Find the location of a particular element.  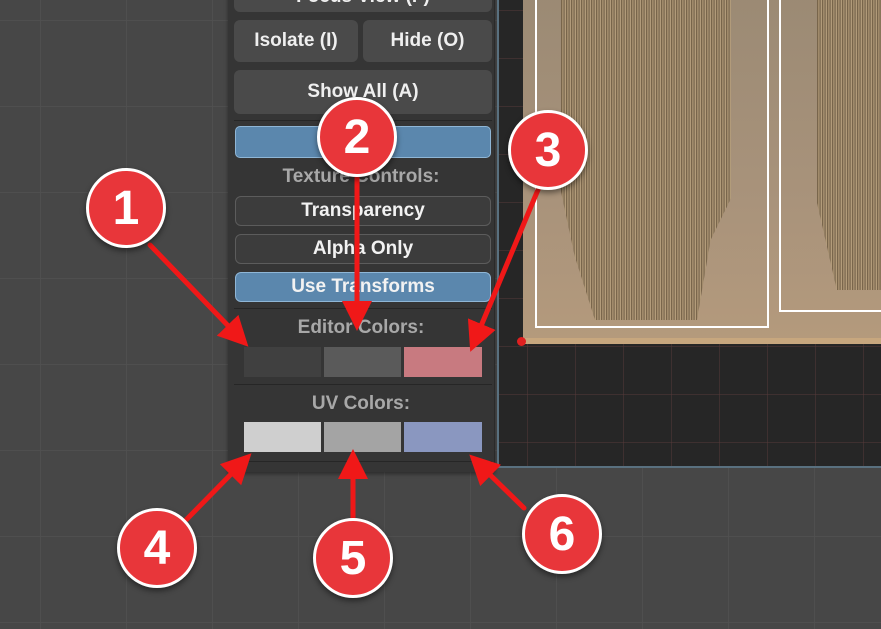

annotation-marker-2: 2 is located at coordinates (357, 137).